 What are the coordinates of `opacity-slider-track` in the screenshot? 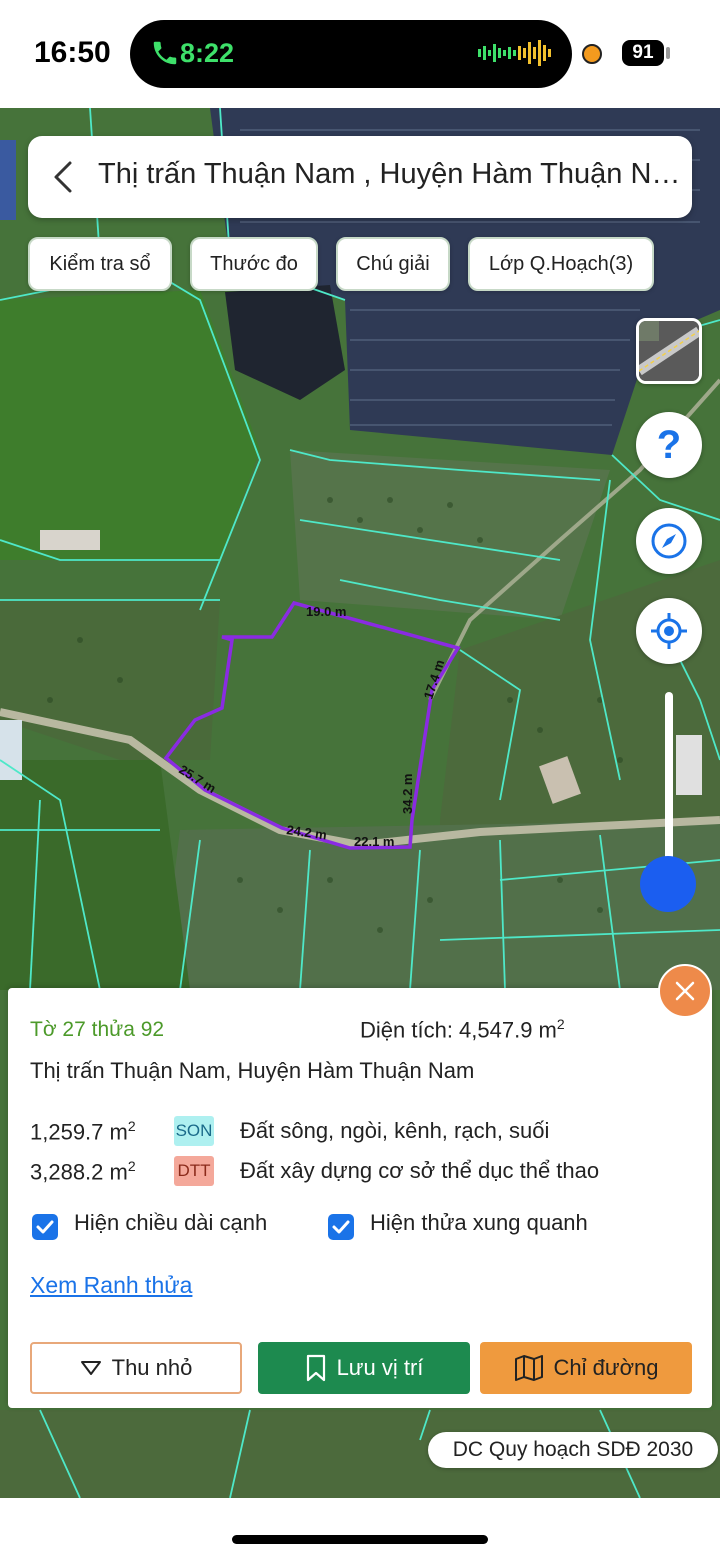 It's located at (669, 787).